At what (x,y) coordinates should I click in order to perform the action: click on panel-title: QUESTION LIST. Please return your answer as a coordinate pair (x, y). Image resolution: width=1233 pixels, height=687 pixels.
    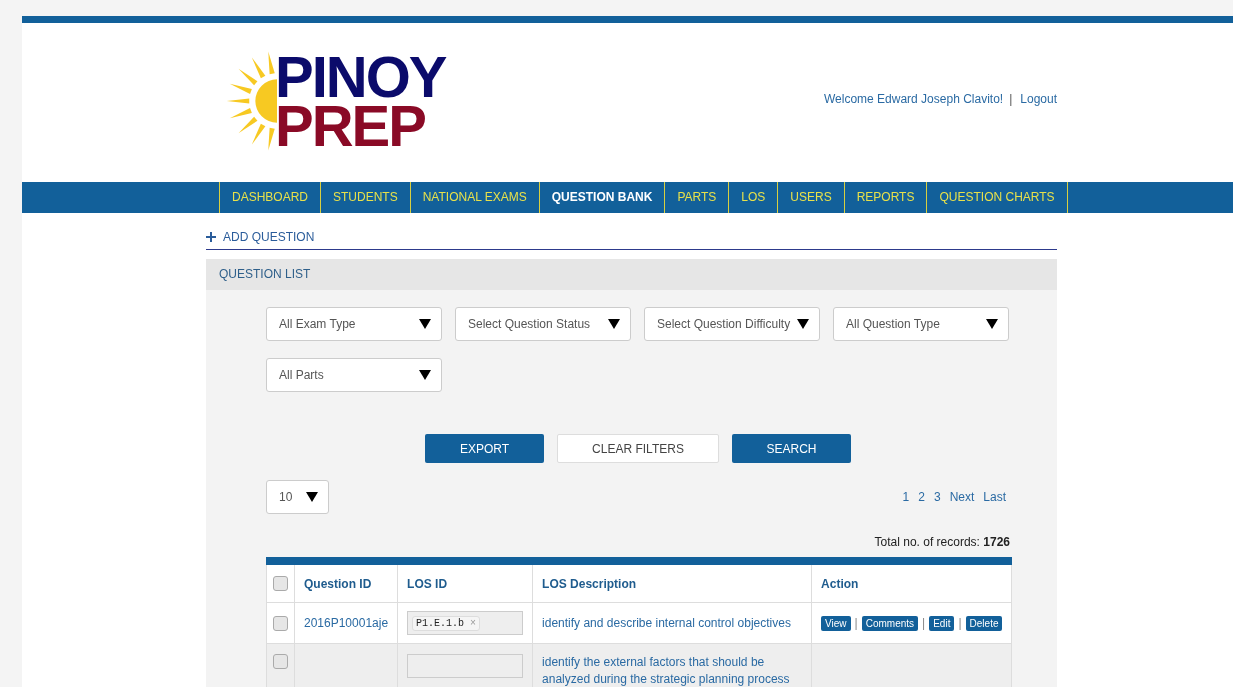
    Looking at the image, I should click on (631, 274).